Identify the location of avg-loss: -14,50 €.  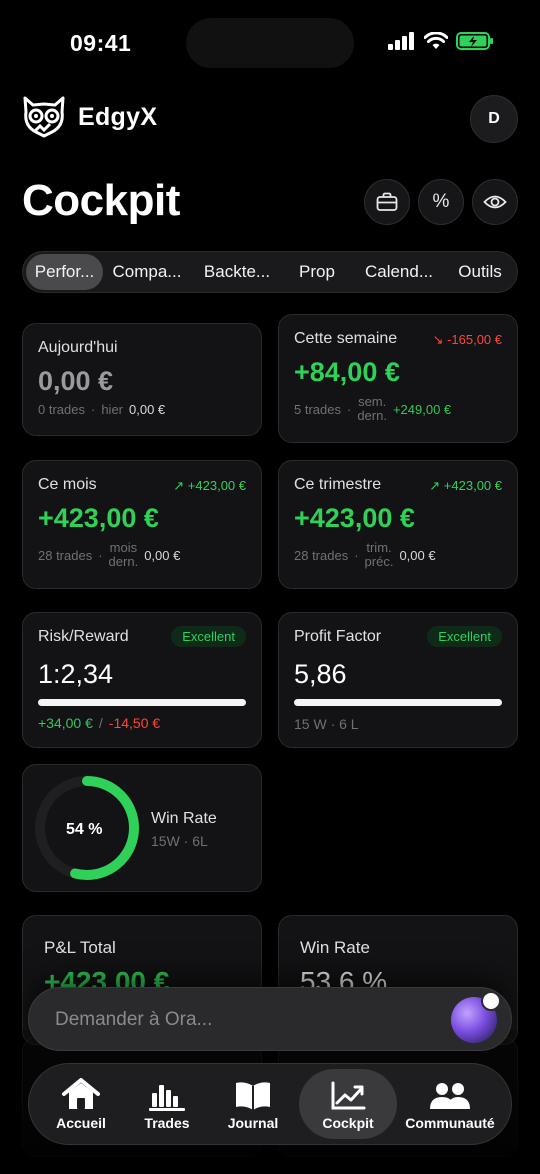
(134, 723).